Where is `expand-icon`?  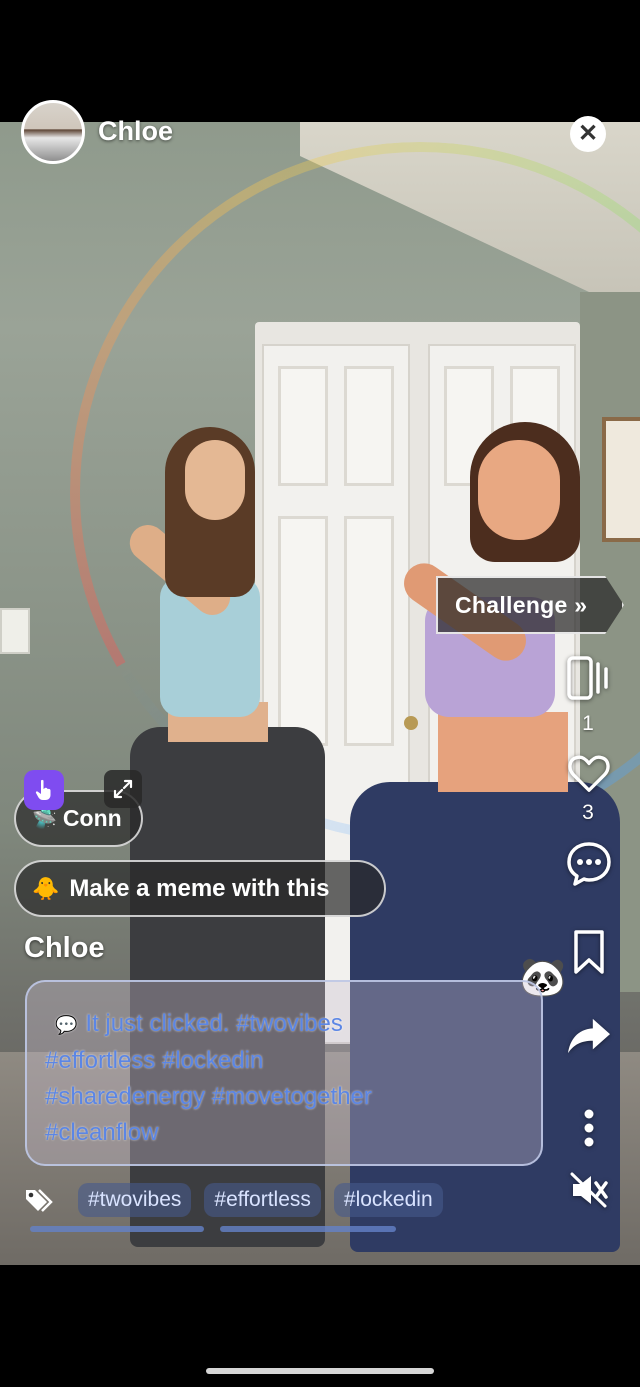
expand-icon is located at coordinates (123, 789).